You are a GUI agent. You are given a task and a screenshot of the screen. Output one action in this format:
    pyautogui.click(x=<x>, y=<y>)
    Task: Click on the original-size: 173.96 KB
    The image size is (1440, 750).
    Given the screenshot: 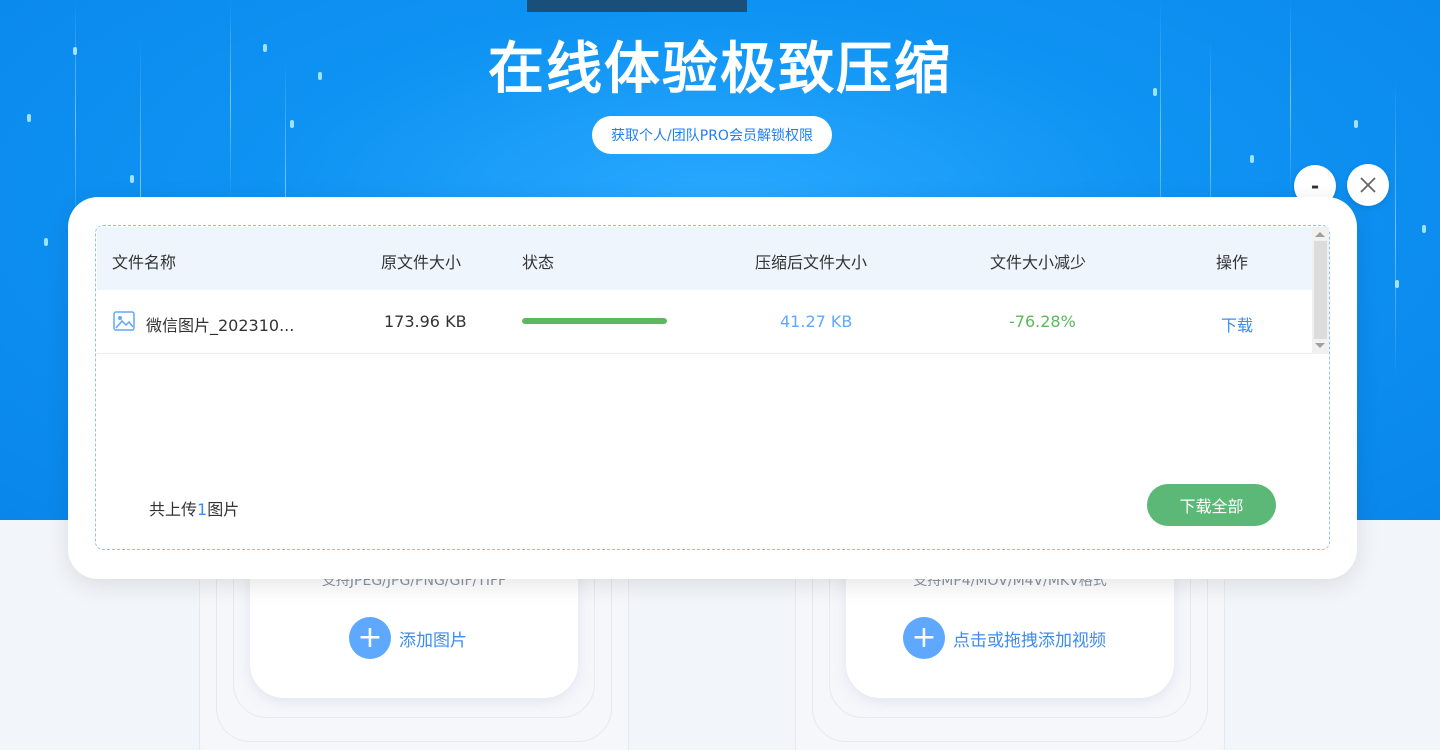 What is the action you would take?
    pyautogui.click(x=425, y=321)
    